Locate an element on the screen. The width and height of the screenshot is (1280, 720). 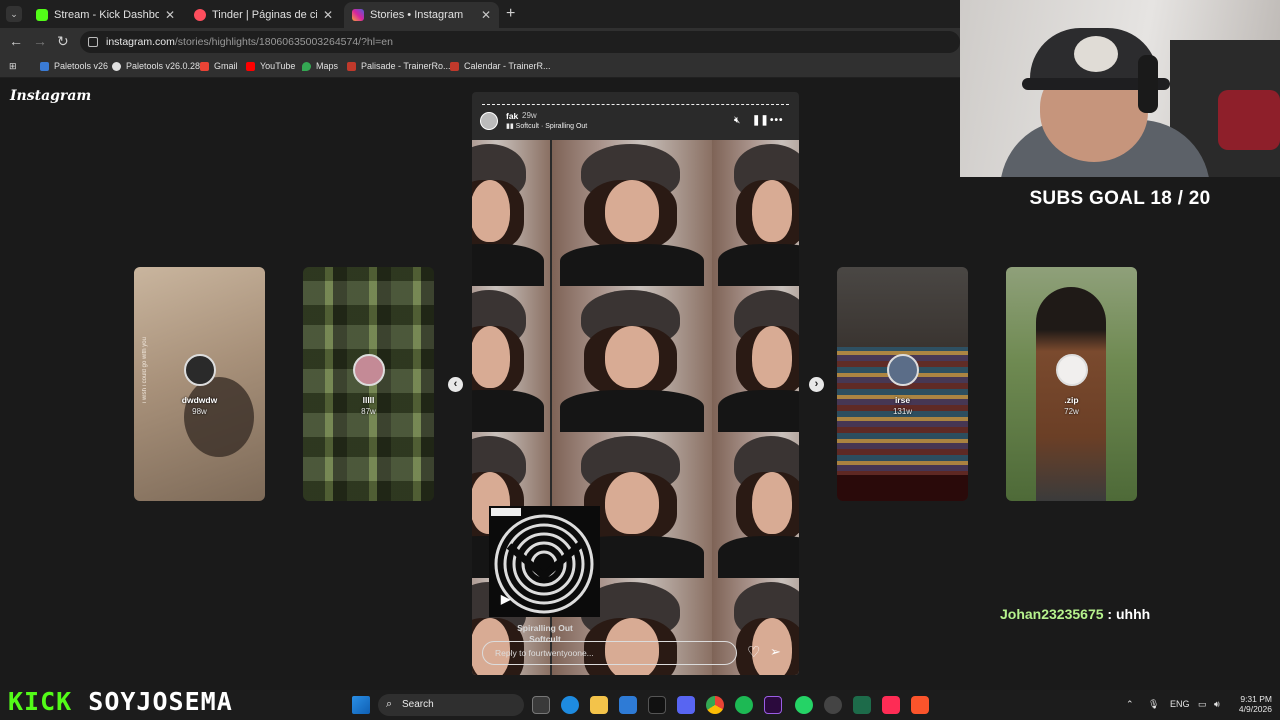
previous-story-button: ‹ is located at coordinates (455, 384).